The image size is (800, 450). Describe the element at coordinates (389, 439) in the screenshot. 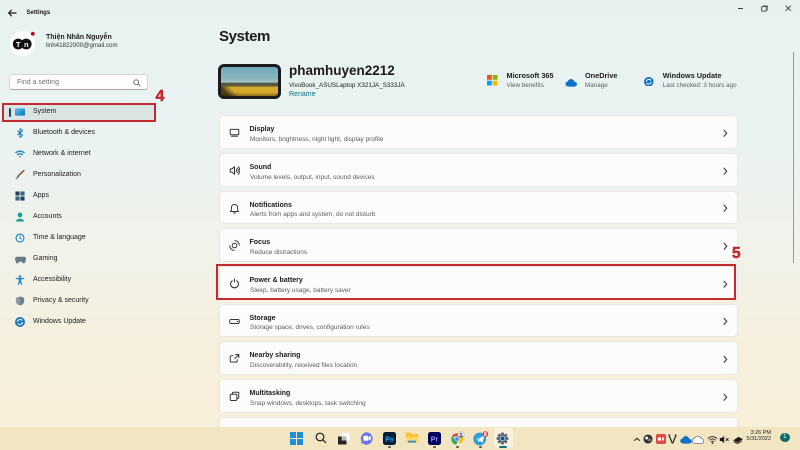

I see `svg-text: Ps` at that location.